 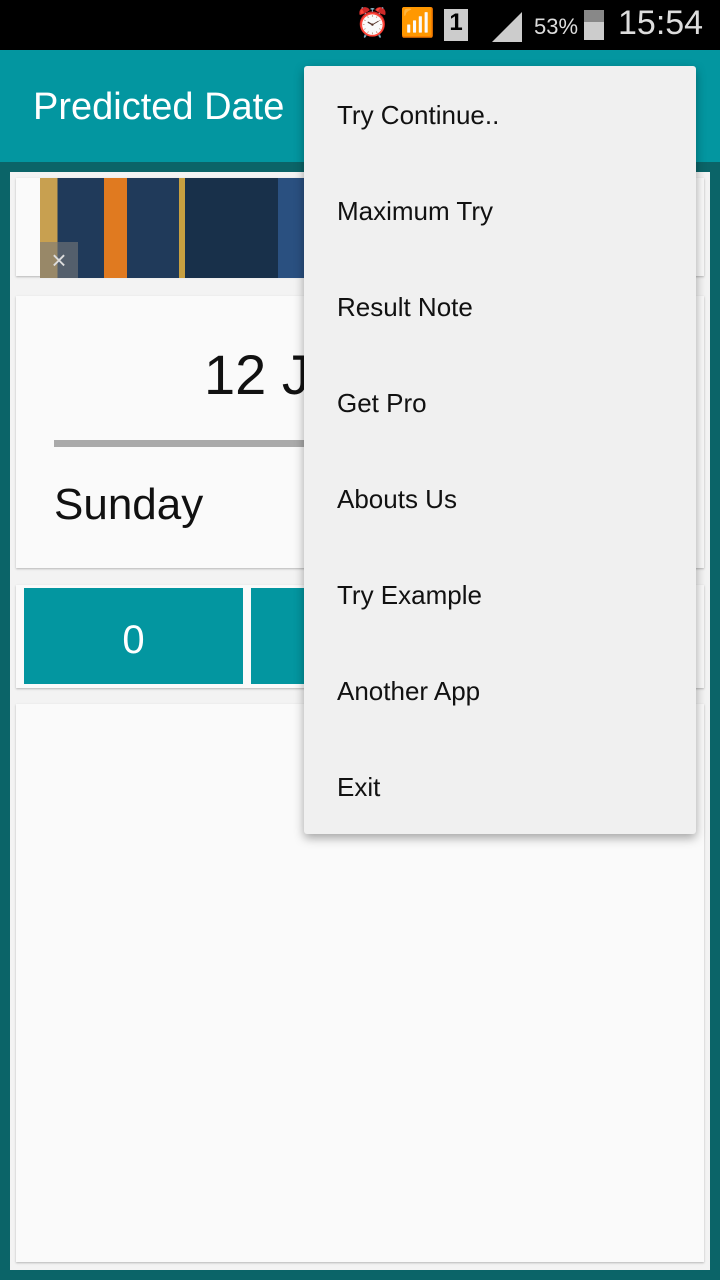 What do you see at coordinates (185, 228) in the screenshot?
I see `ad-image` at bounding box center [185, 228].